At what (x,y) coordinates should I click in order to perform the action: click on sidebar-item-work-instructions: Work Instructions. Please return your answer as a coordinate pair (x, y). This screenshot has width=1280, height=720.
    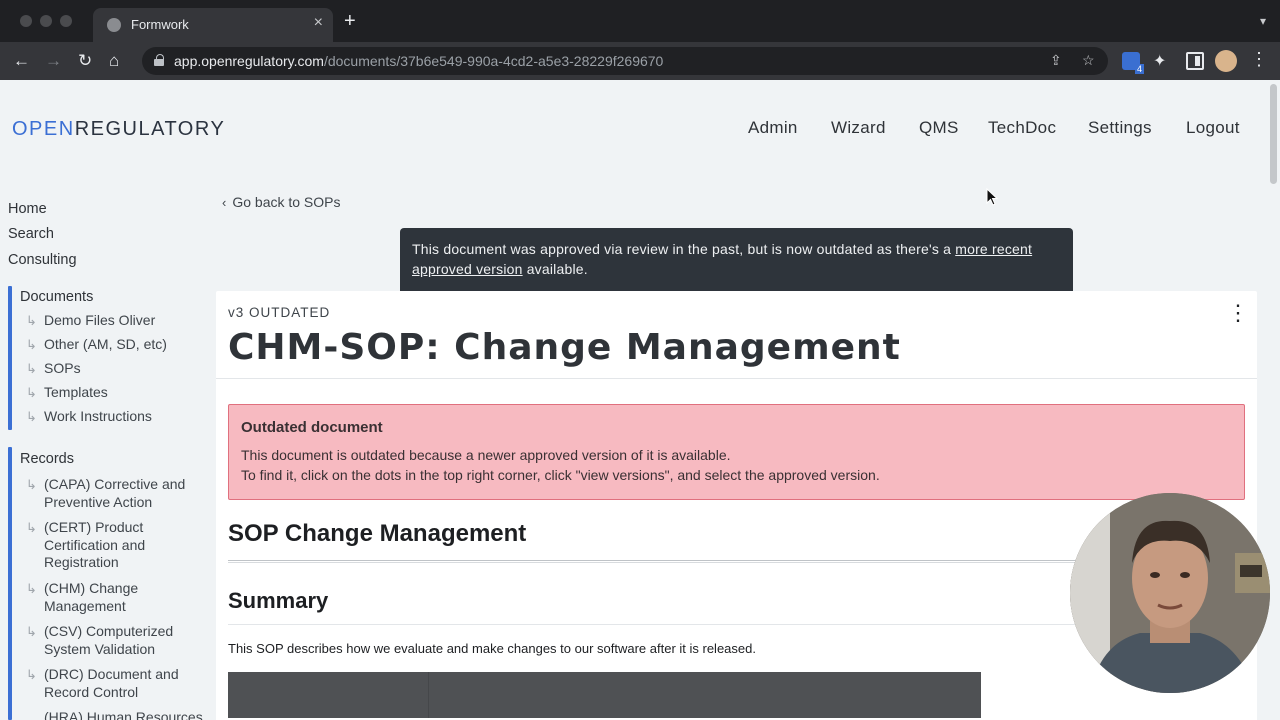
    Looking at the image, I should click on (124, 417).